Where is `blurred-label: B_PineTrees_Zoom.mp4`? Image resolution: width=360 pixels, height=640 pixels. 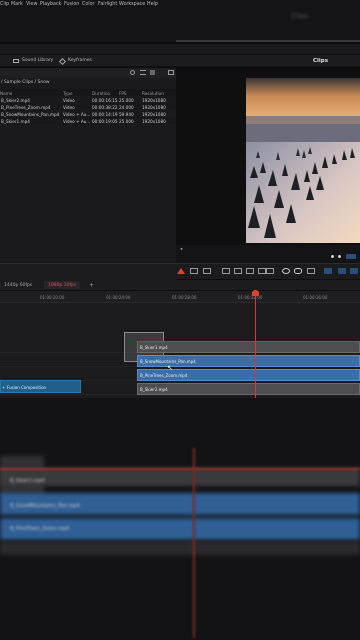 blurred-label: B_PineTrees_Zoom.mp4 is located at coordinates (40, 529).